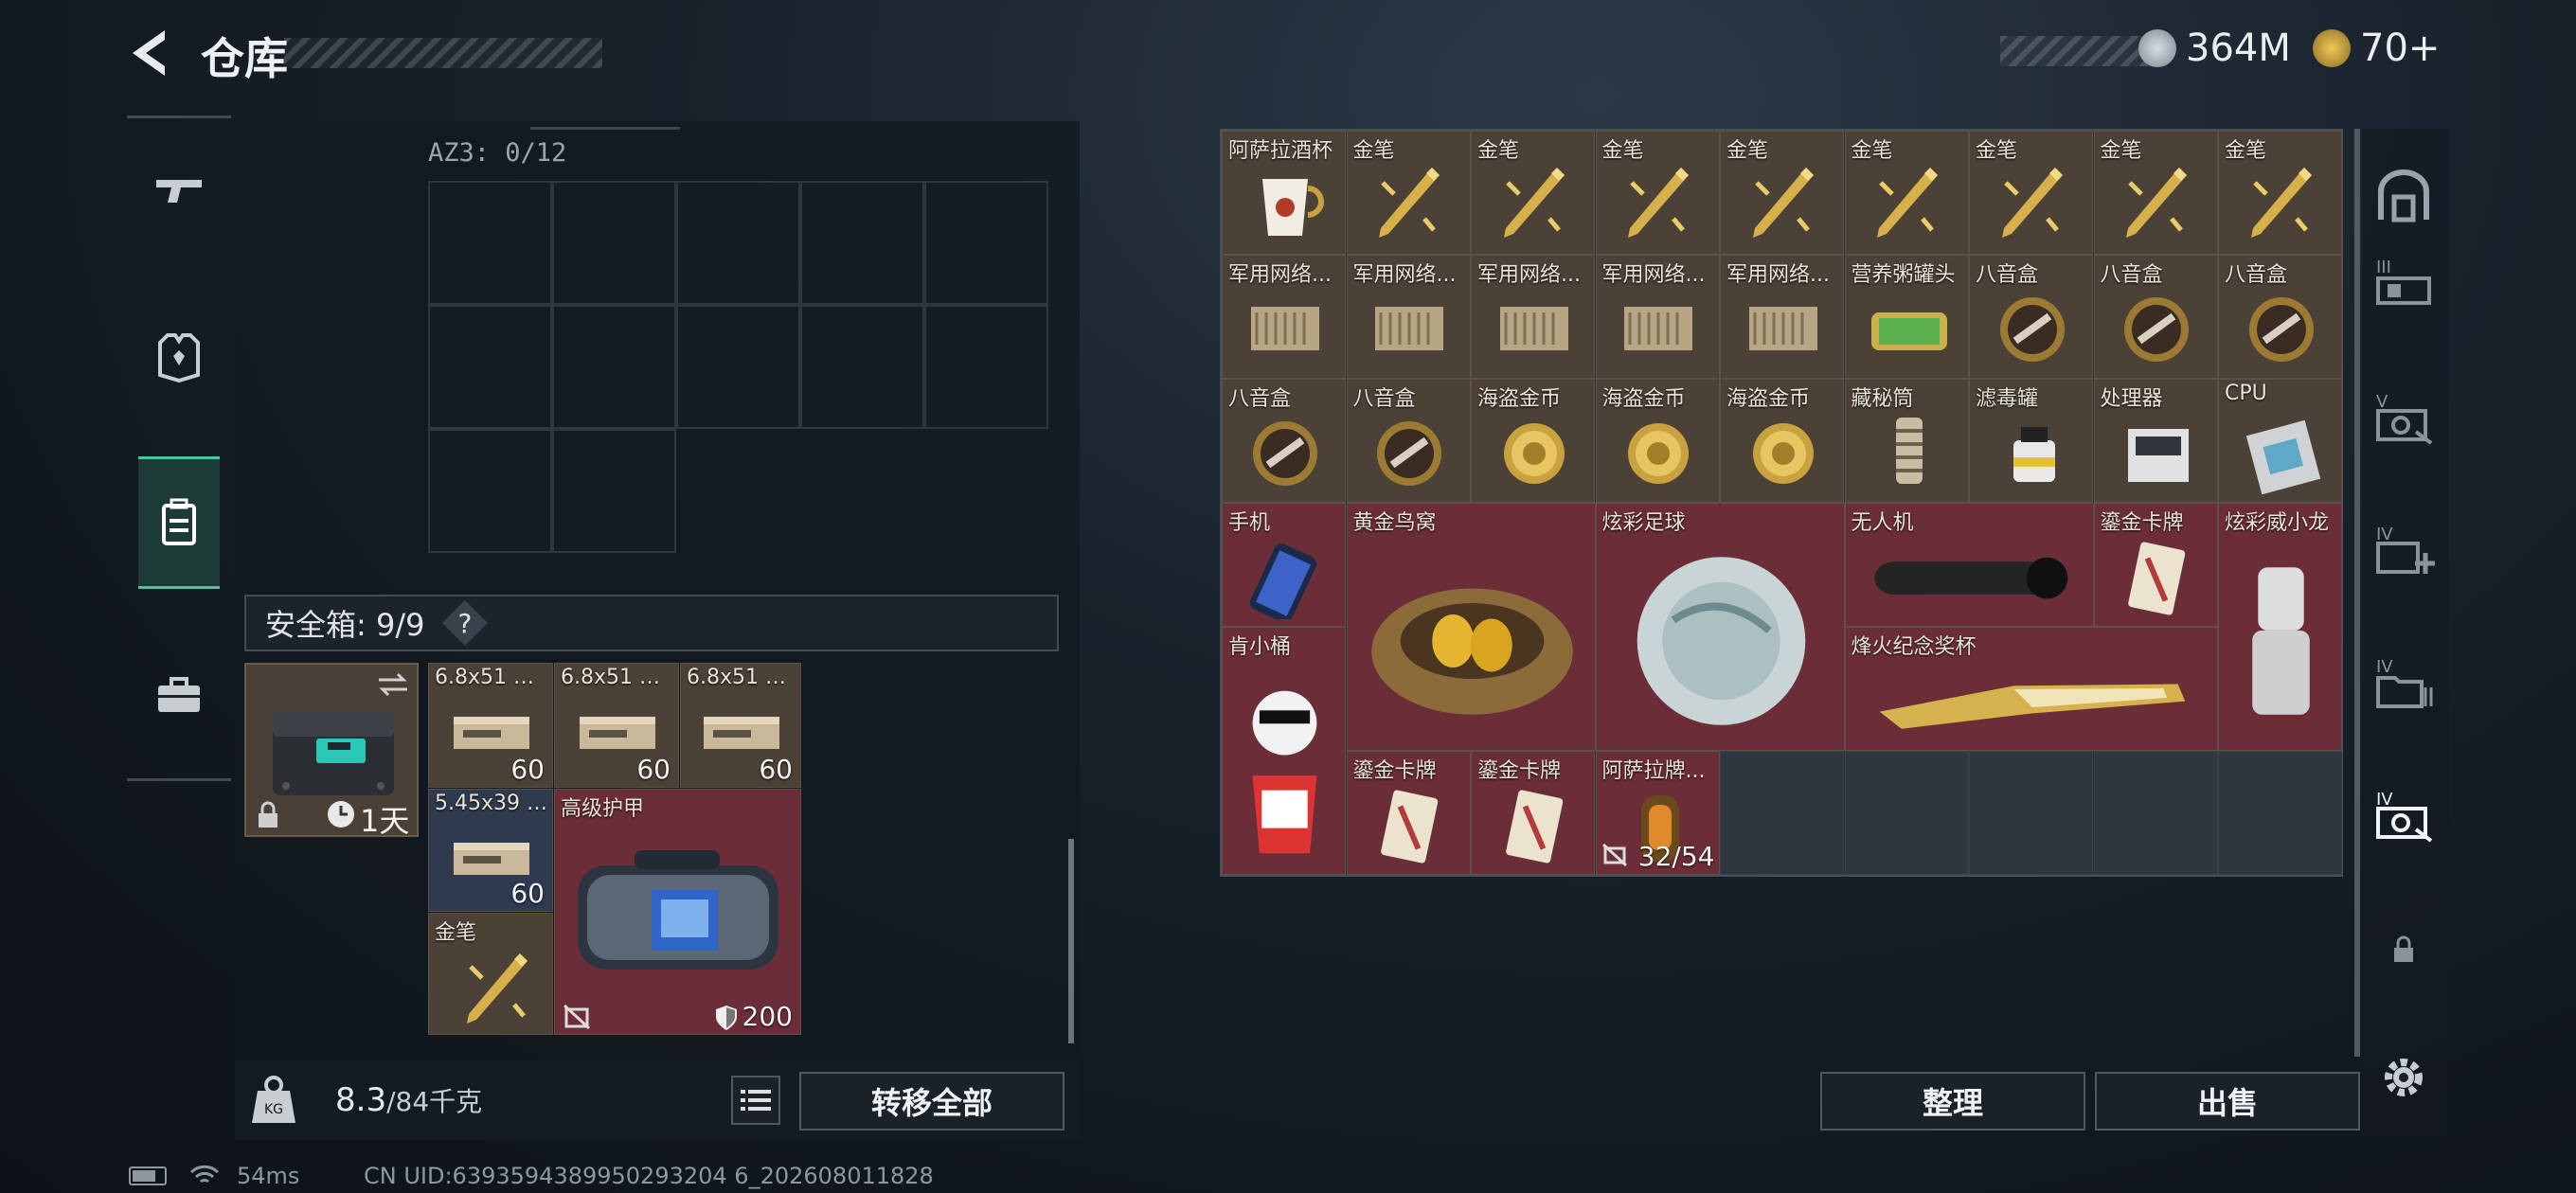  I want to click on organize-button: 整理, so click(1952, 1101).